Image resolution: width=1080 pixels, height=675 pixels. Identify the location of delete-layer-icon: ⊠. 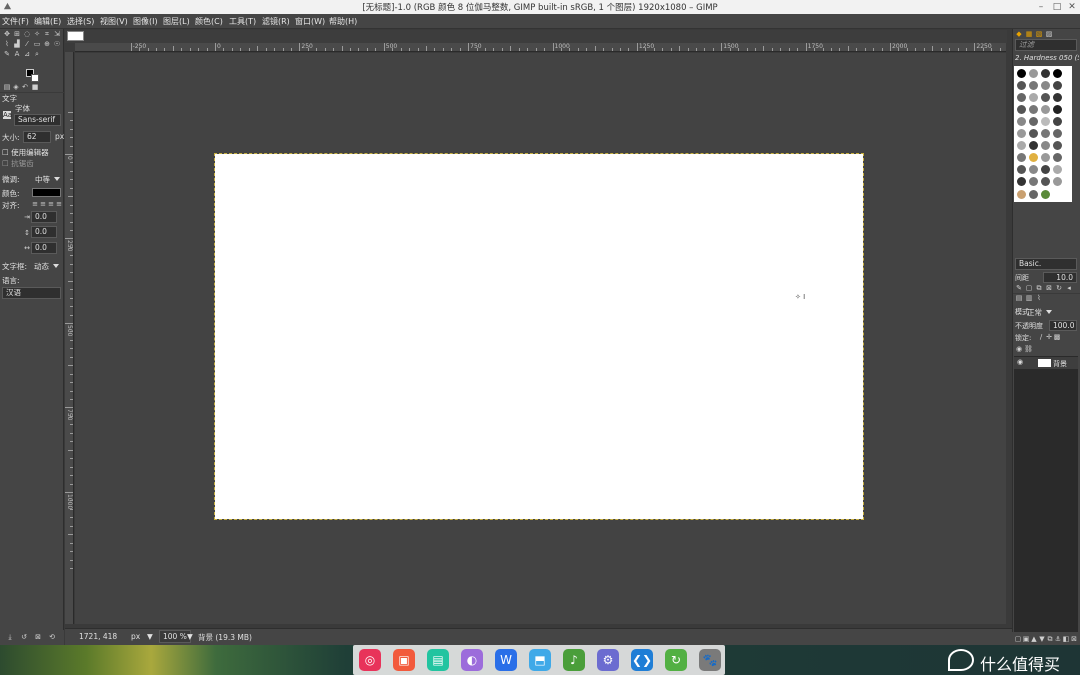
(1074, 639).